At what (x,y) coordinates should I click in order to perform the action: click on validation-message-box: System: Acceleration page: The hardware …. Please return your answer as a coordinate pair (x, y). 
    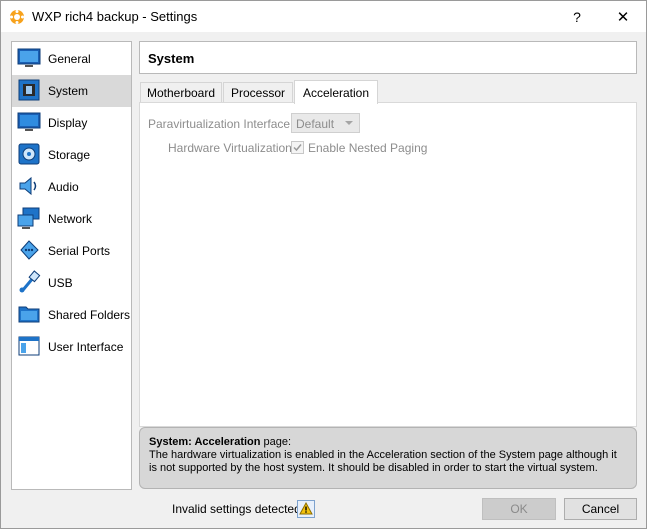
    Looking at the image, I should click on (388, 458).